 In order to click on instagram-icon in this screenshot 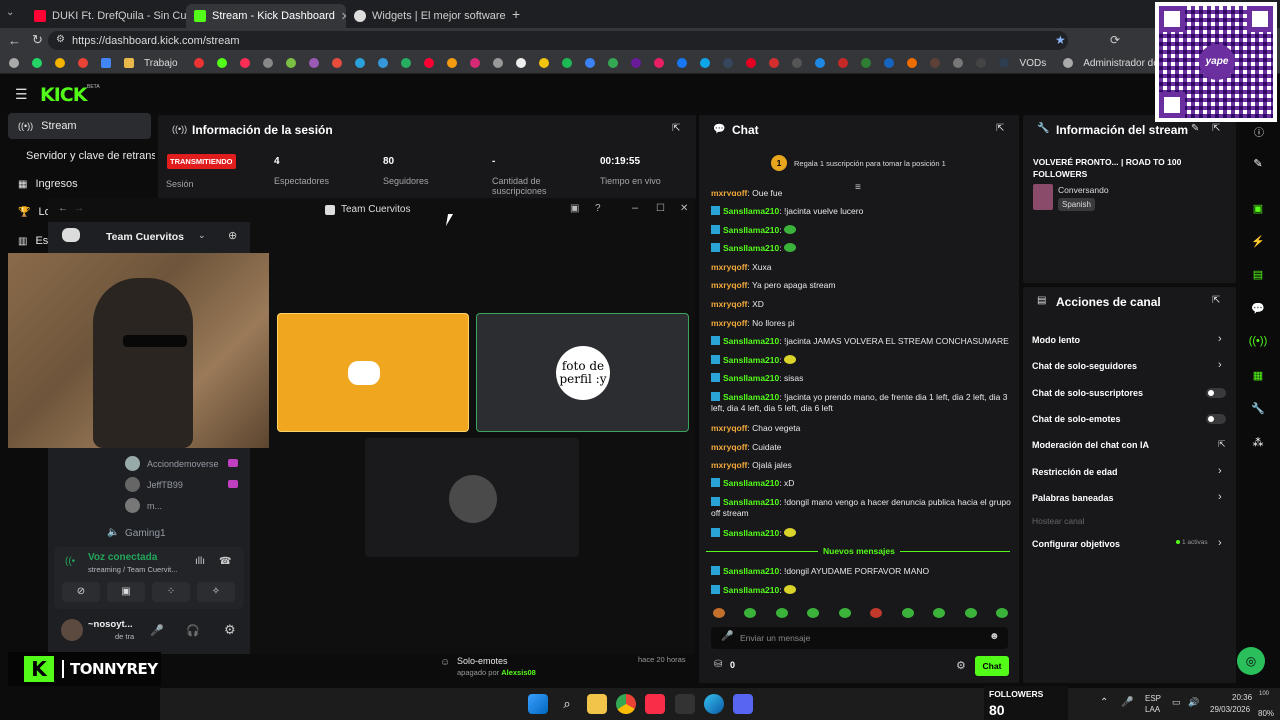, I will do `click(475, 63)`.